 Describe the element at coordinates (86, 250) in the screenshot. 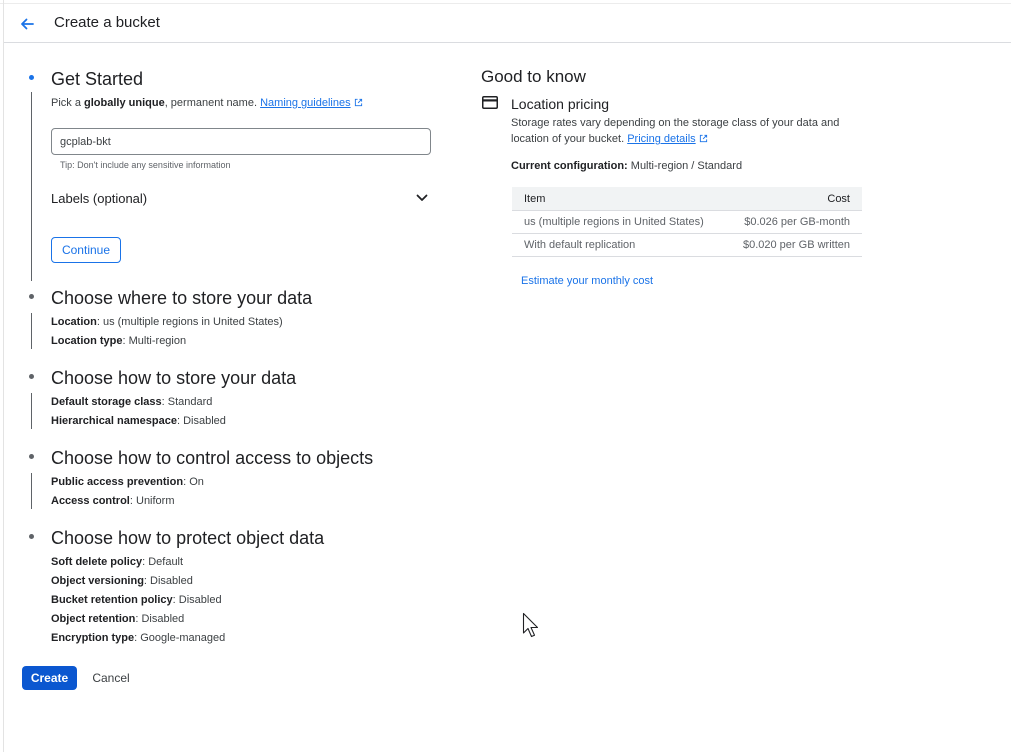

I see `continue-button: Continue` at that location.